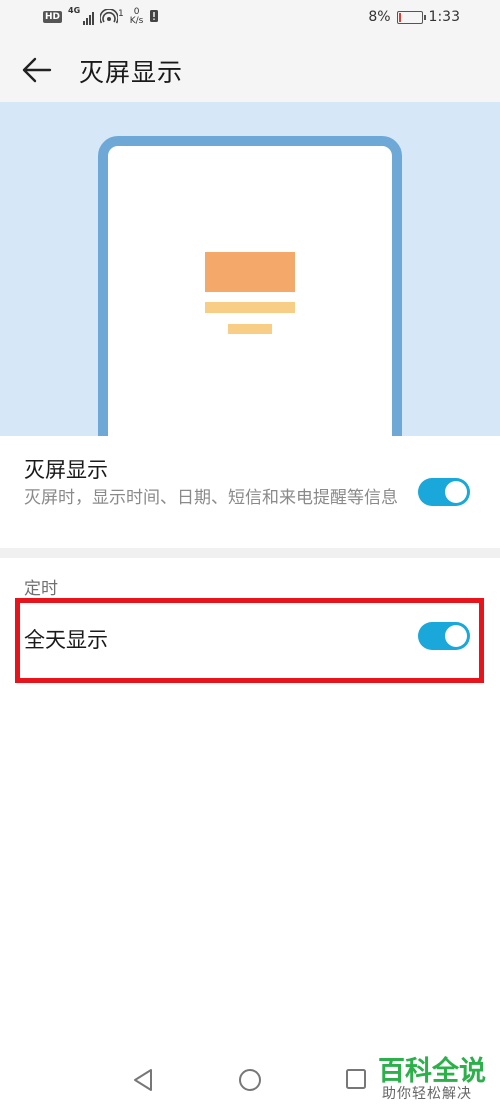 Image resolution: width=500 pixels, height=1111 pixels. What do you see at coordinates (427, 1094) in the screenshot?
I see `watermark-subtitle: 助你轻松解决` at bounding box center [427, 1094].